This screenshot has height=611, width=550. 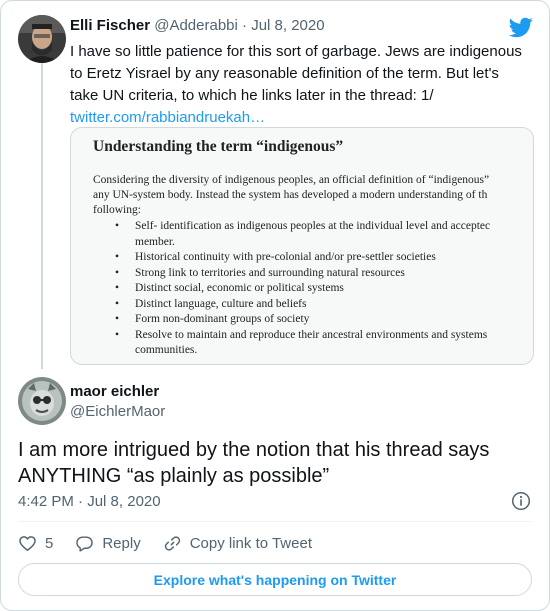 I want to click on maor-eichler-avatar, so click(x=42, y=401).